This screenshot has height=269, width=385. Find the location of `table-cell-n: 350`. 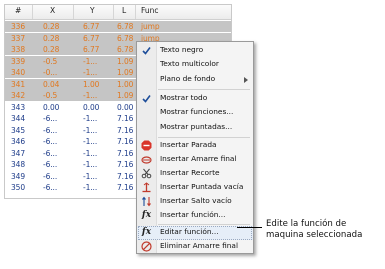

table-cell-n: 350 is located at coordinates (18, 187).